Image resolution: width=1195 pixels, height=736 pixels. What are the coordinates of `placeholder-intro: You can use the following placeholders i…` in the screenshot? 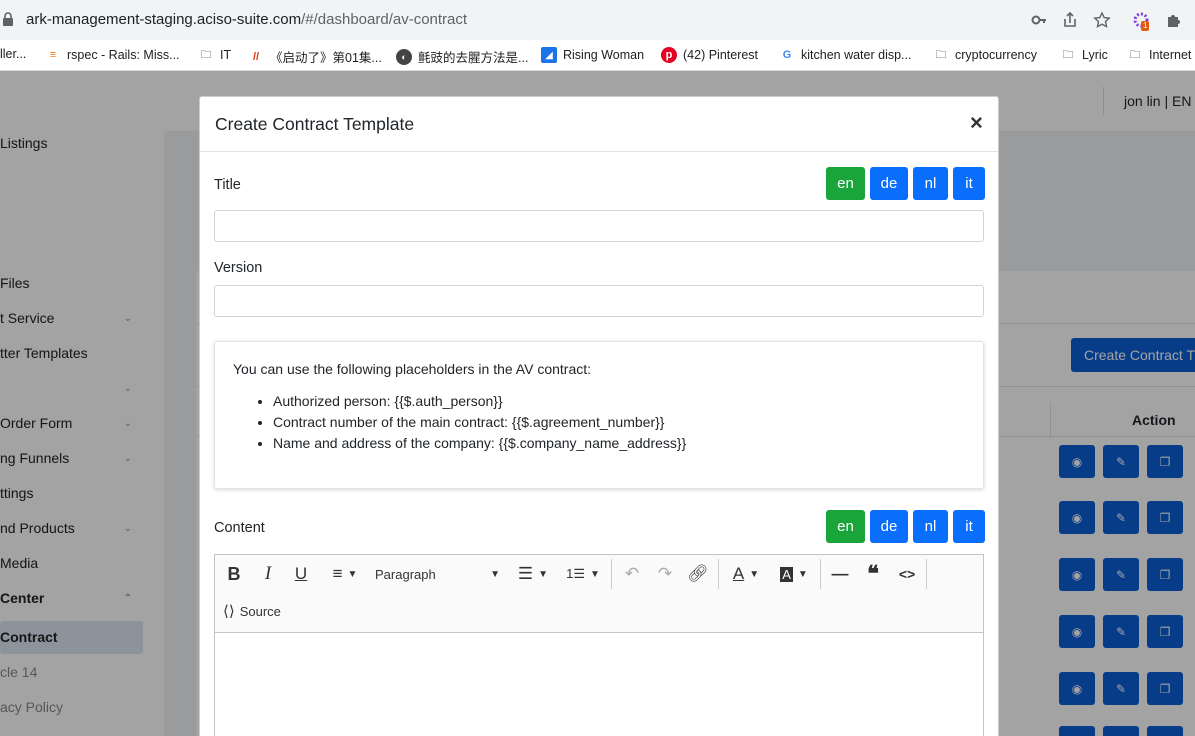 It's located at (412, 369).